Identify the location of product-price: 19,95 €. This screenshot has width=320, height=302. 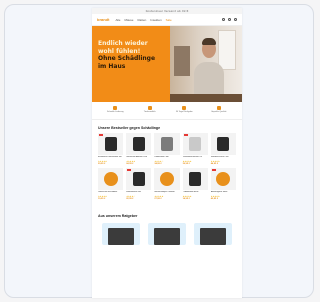
(102, 198).